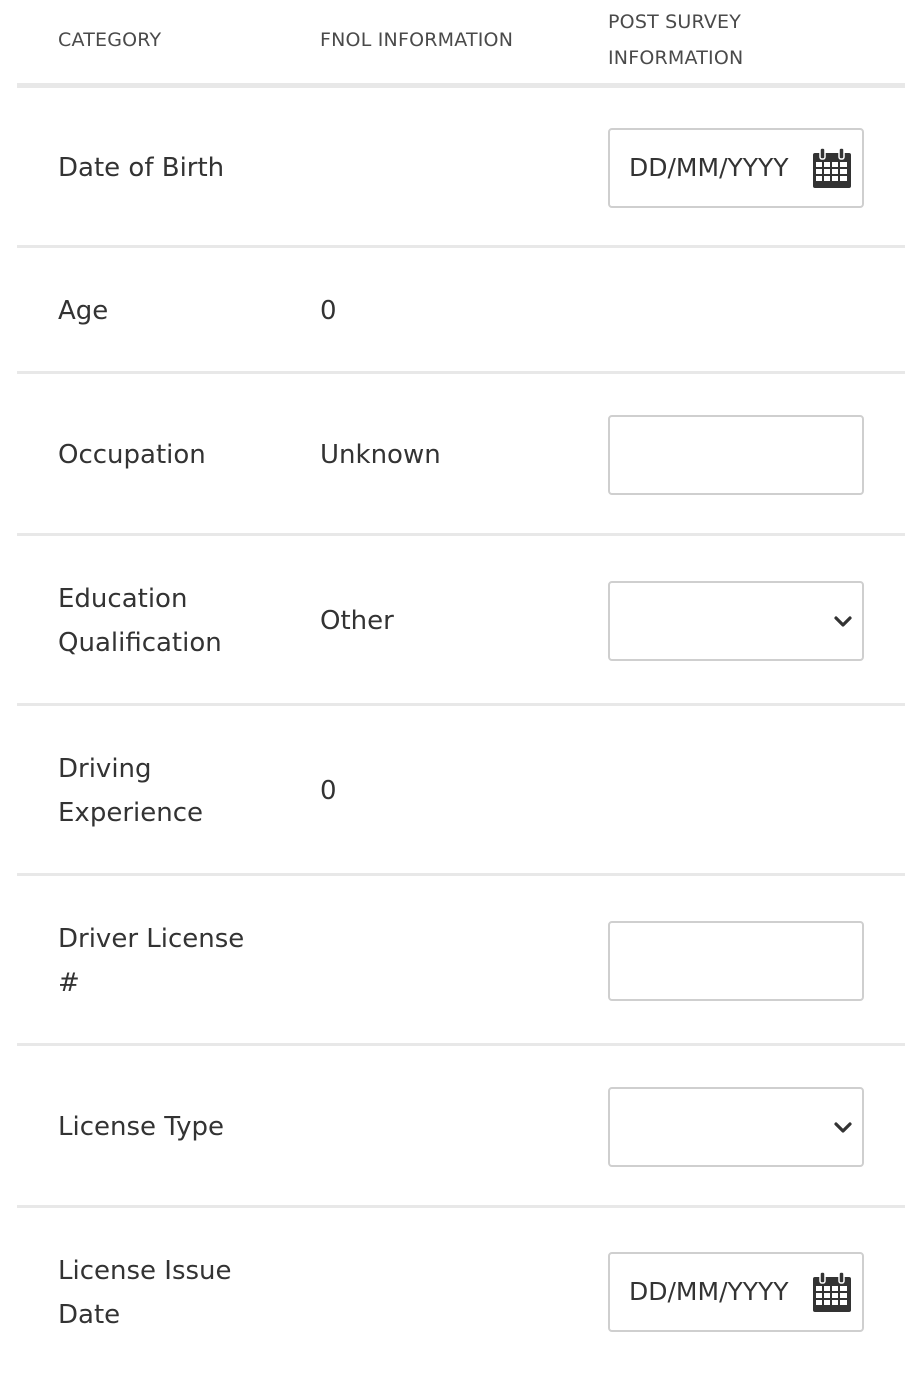 This screenshot has width=911, height=1374. What do you see at coordinates (736, 961) in the screenshot?
I see `driver-license-input` at bounding box center [736, 961].